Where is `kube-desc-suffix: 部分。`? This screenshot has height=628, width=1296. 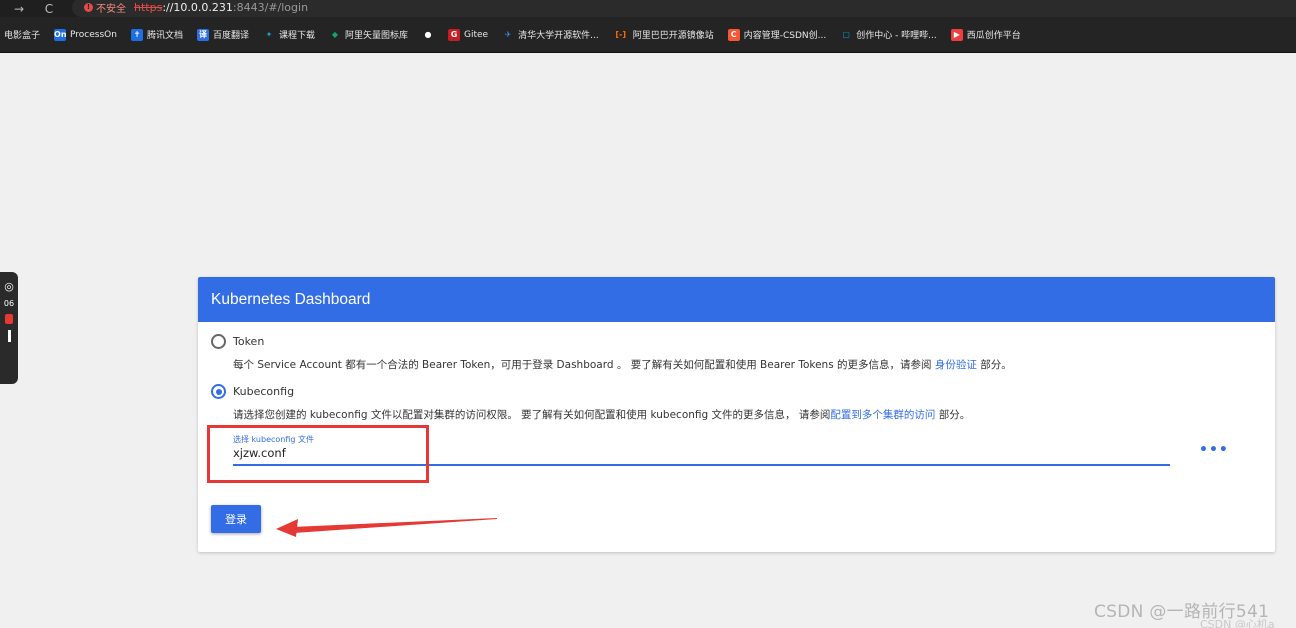
kube-desc-suffix: 部分。 is located at coordinates (953, 415).